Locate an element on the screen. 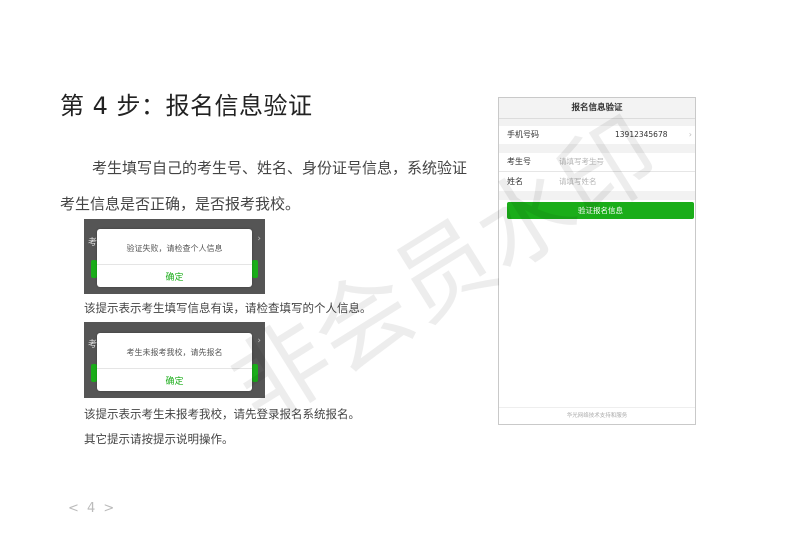  exam-number-input: 请填写考生号 is located at coordinates (581, 162).